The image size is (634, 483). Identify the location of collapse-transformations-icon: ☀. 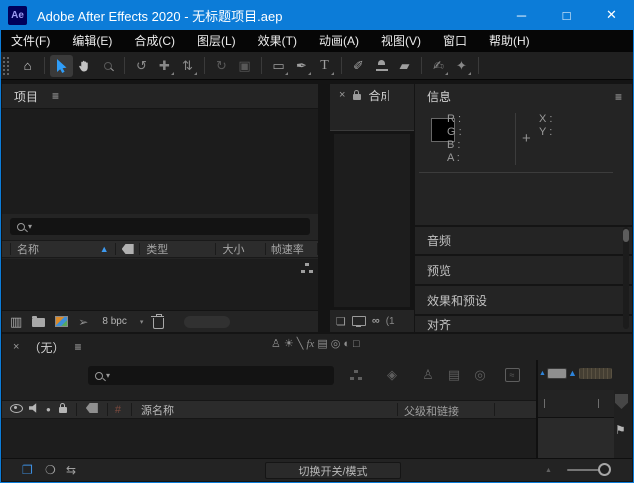
(289, 343).